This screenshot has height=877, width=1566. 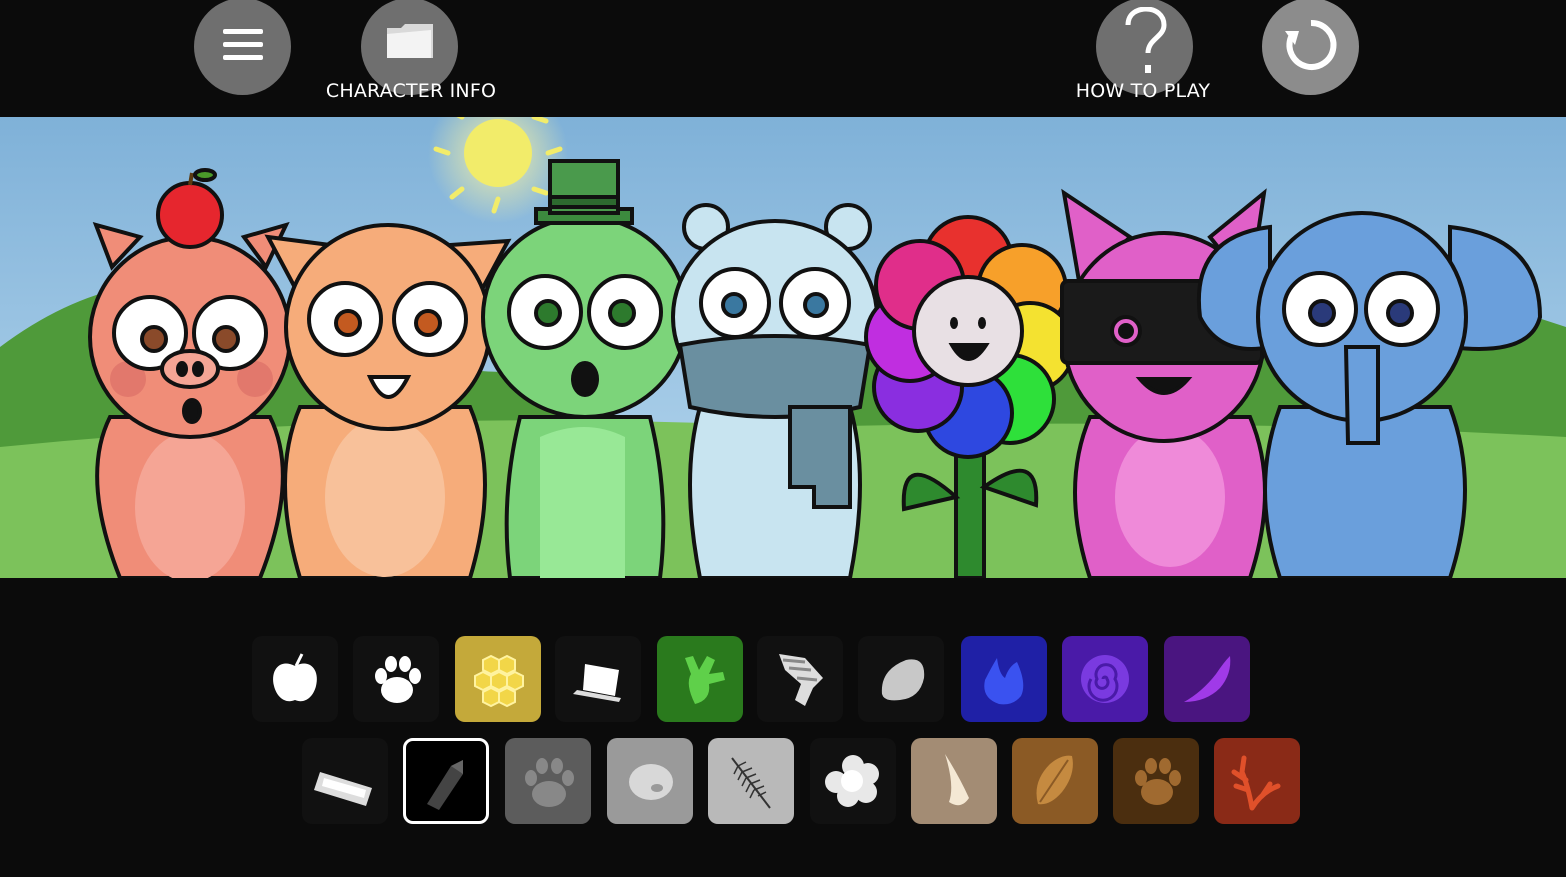 What do you see at coordinates (775, 390) in the screenshot?
I see `polar-bear-character` at bounding box center [775, 390].